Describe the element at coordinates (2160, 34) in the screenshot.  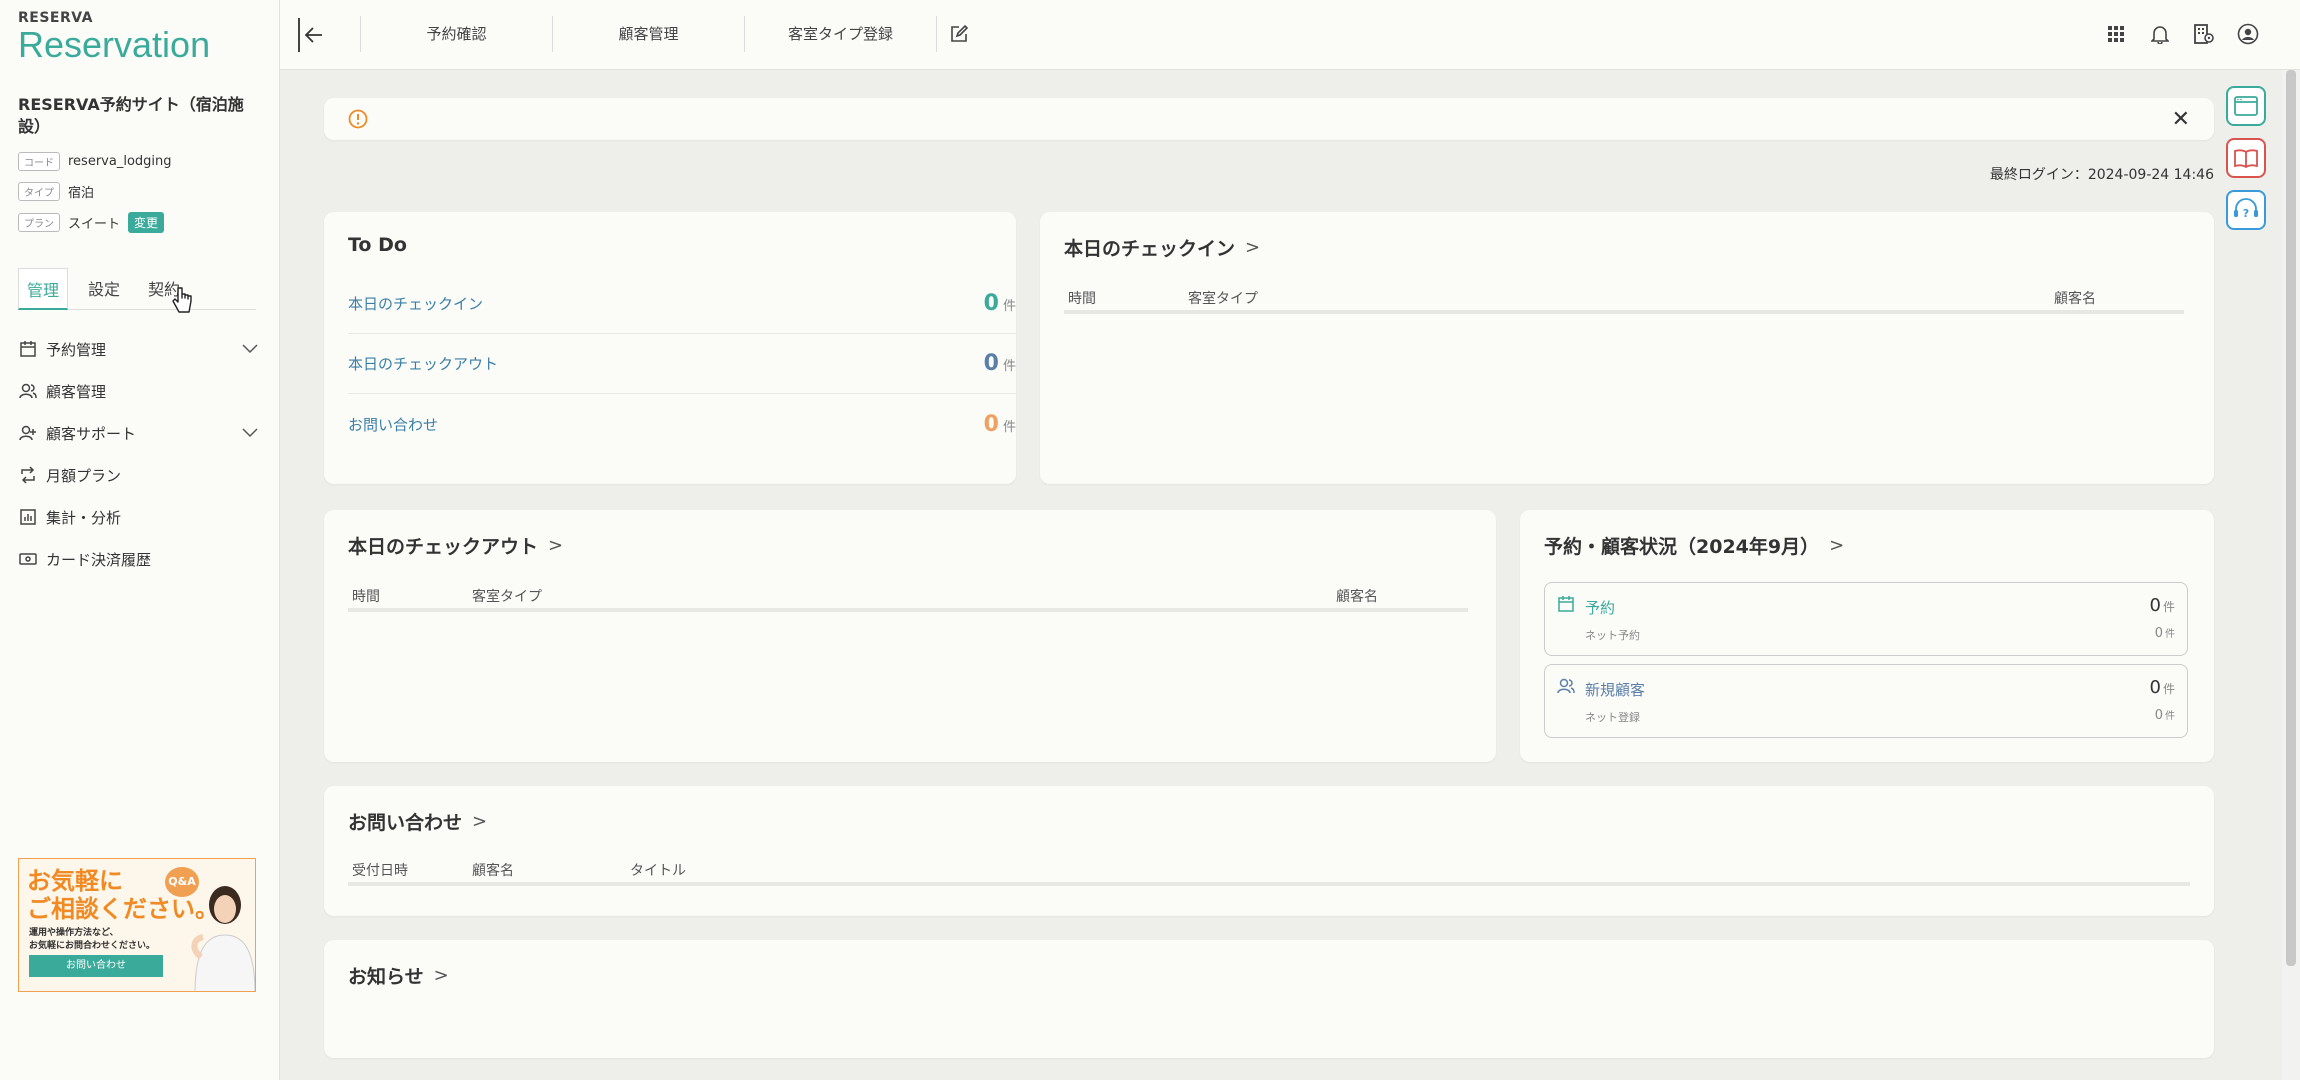
I see `bell-icon` at that location.